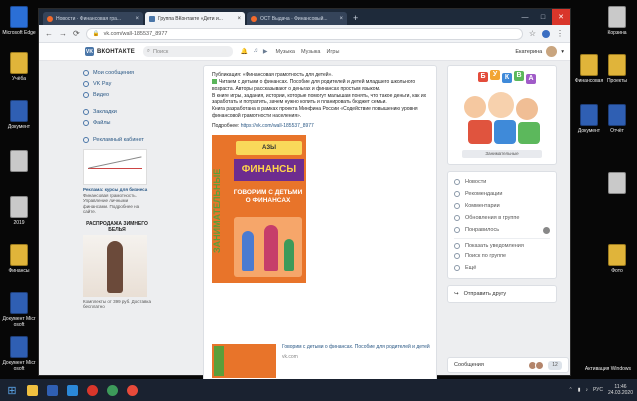 The image size is (637, 401). Describe the element at coordinates (117, 72) in the screenshot. I see `nav-item: Мои сообщения` at that location.